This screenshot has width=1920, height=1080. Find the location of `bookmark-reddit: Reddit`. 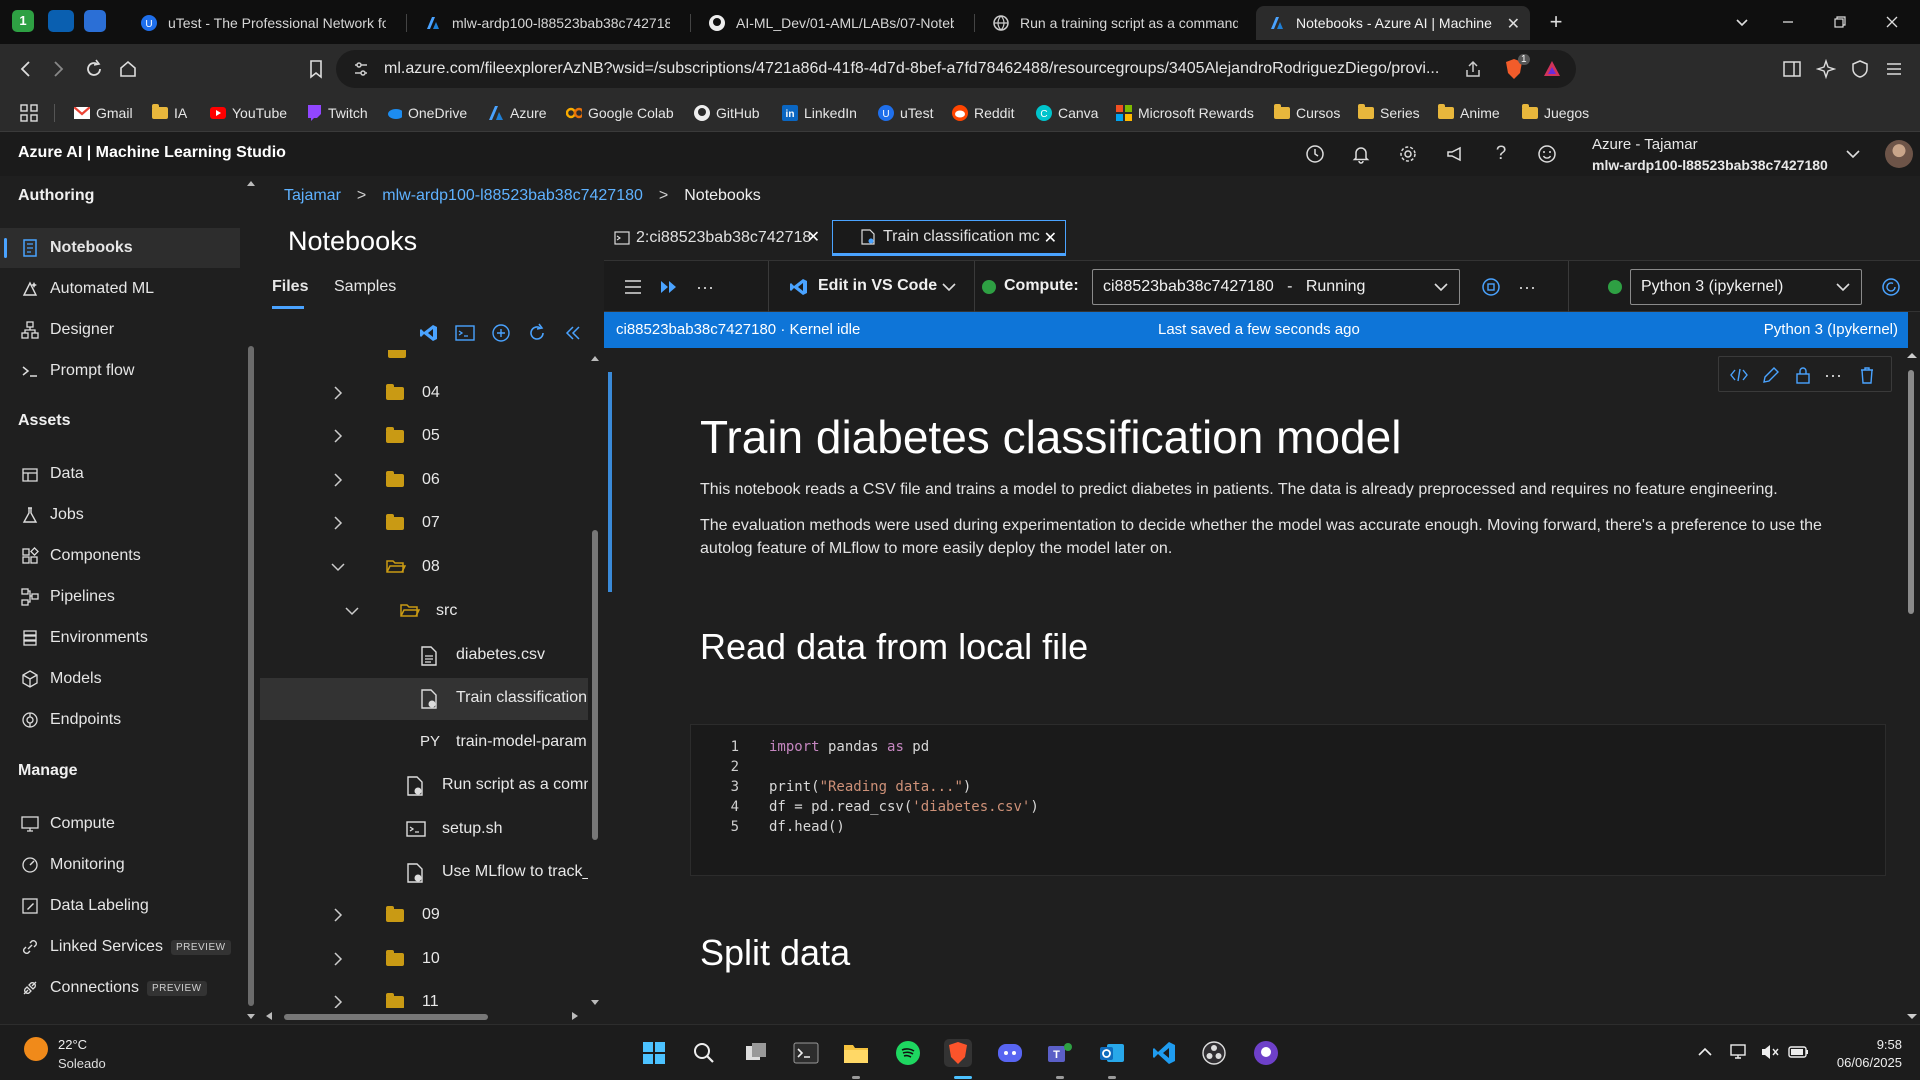

bookmark-reddit: Reddit is located at coordinates (983, 113).